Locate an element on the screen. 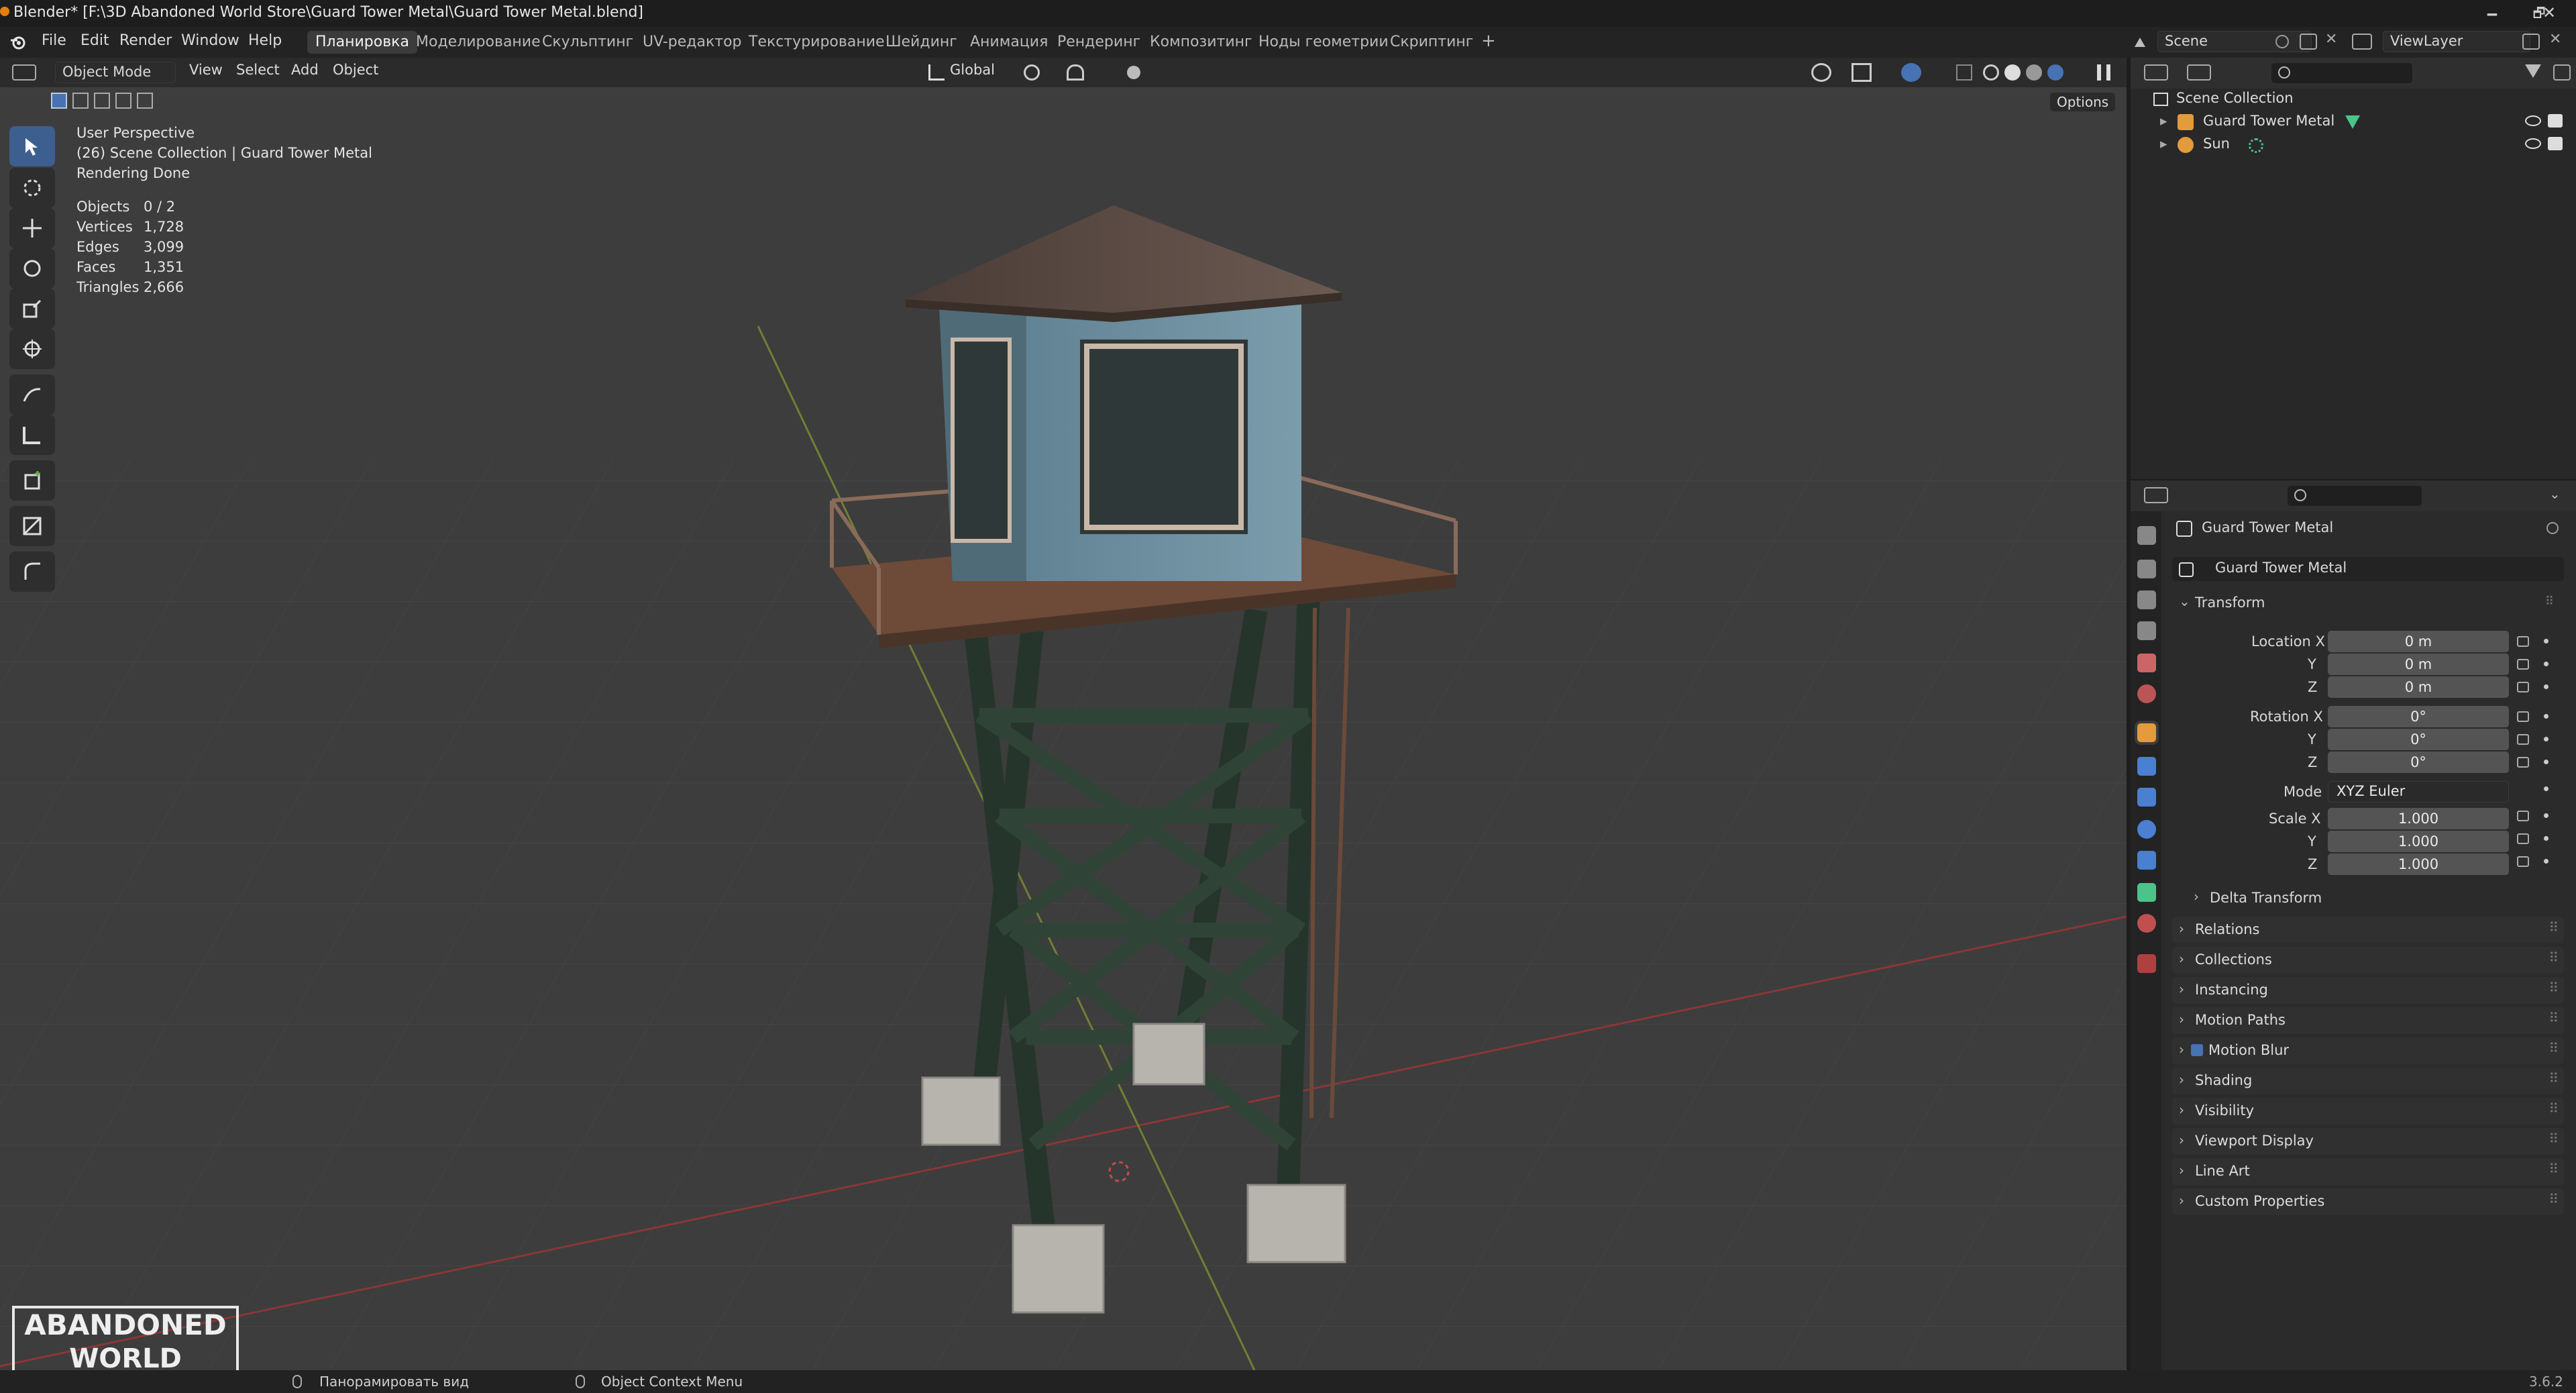 This screenshot has height=1393, width=2576. tab-rendering: Рендеринг is located at coordinates (1098, 42).